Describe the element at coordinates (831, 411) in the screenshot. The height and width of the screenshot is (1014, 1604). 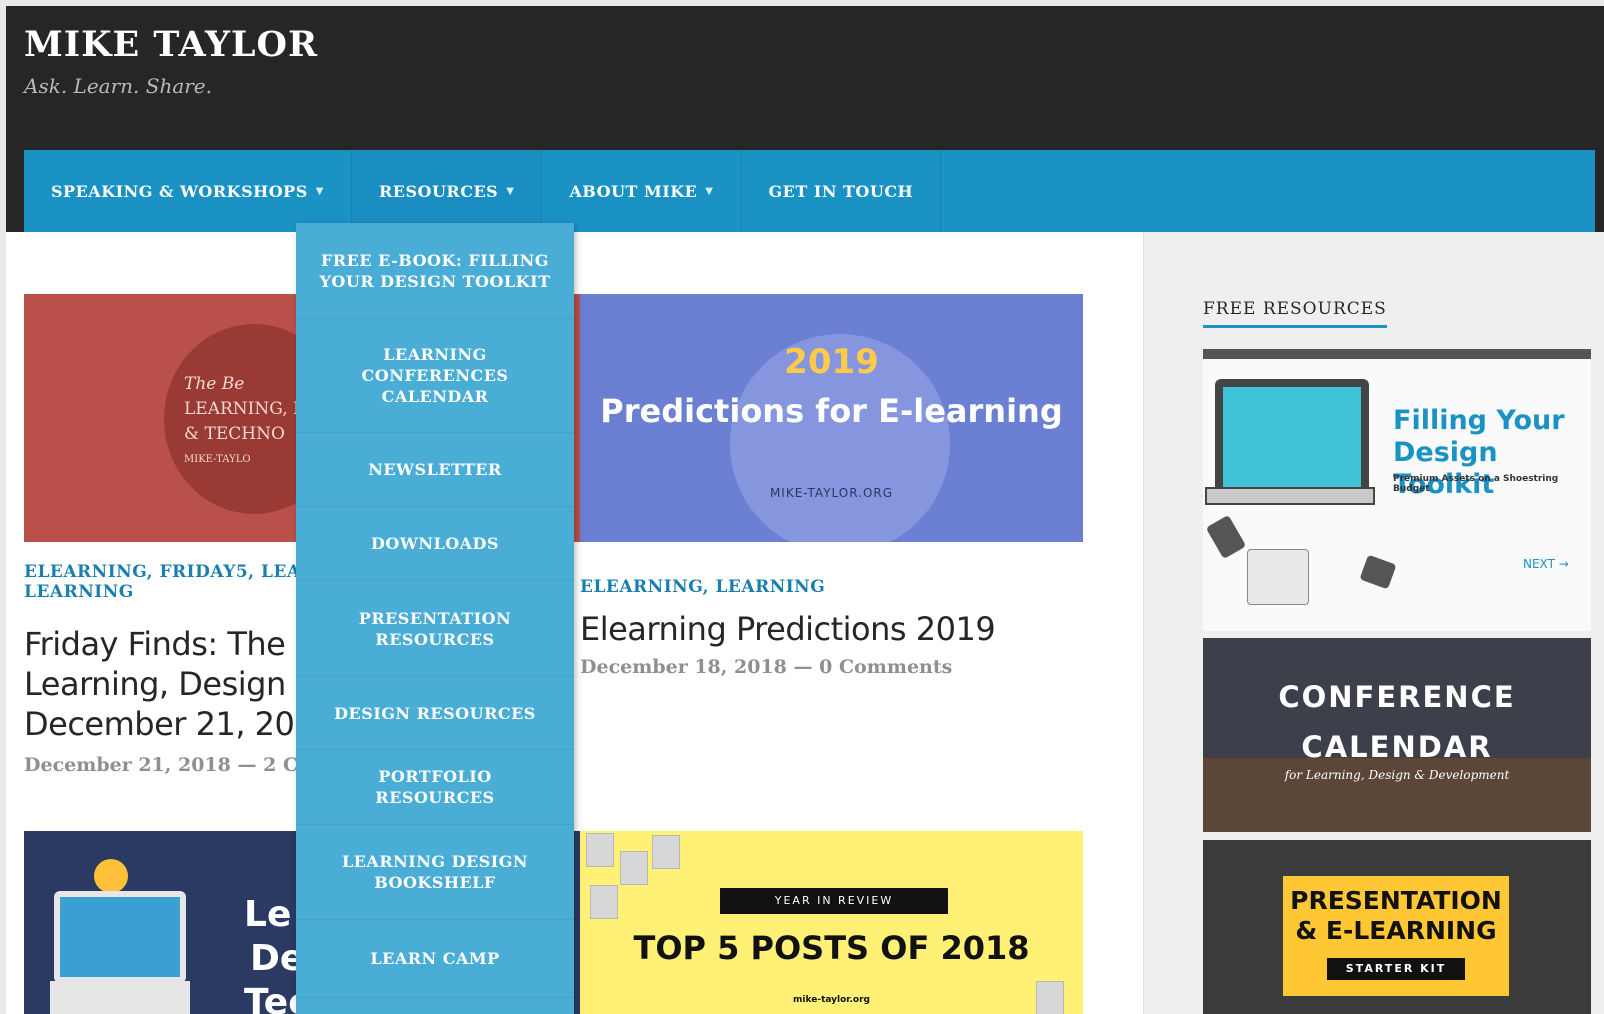
I see `thumbnail-title: Predictions for E-learning` at that location.